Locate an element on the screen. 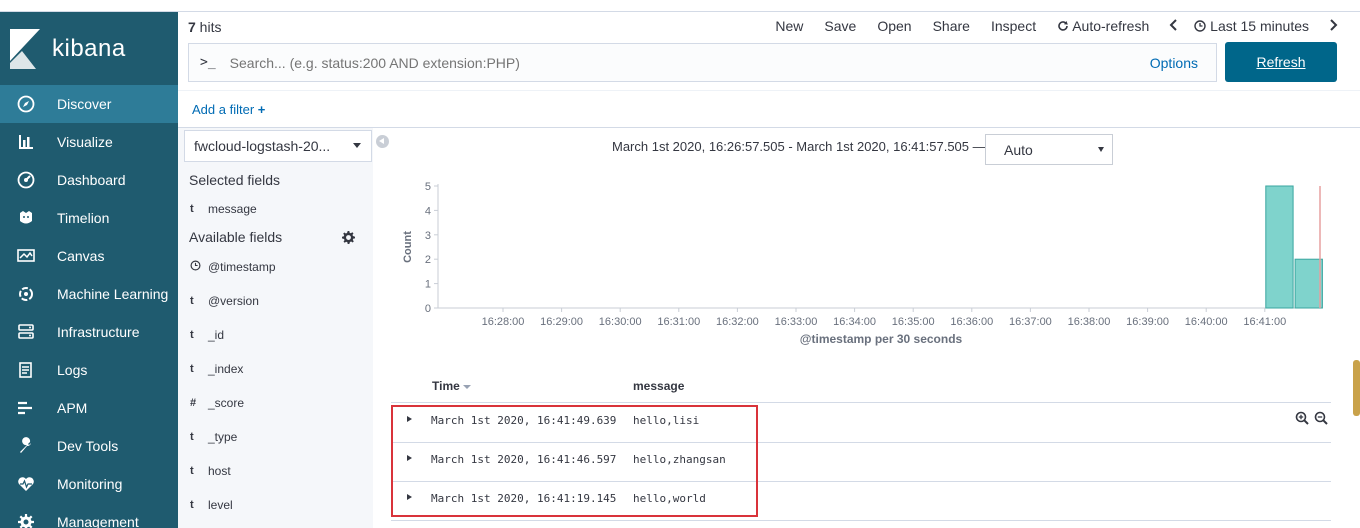 This screenshot has height=528, width=1360. chevron-left-icon is located at coordinates (1173, 25).